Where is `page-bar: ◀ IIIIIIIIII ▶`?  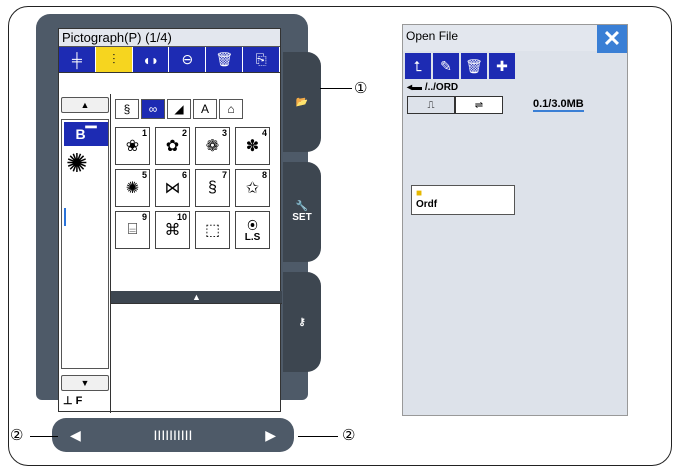 page-bar: ◀ IIIIIIIIII ▶ is located at coordinates (173, 435).